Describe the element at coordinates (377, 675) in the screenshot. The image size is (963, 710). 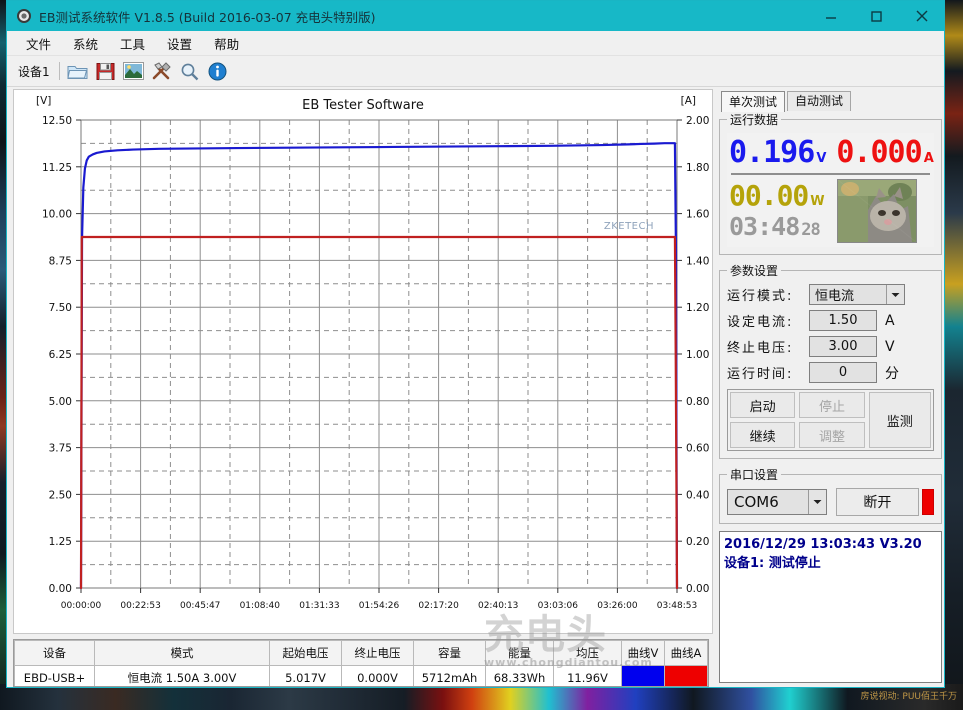
I see `cell-stop-voltage: 0.000V` at that location.